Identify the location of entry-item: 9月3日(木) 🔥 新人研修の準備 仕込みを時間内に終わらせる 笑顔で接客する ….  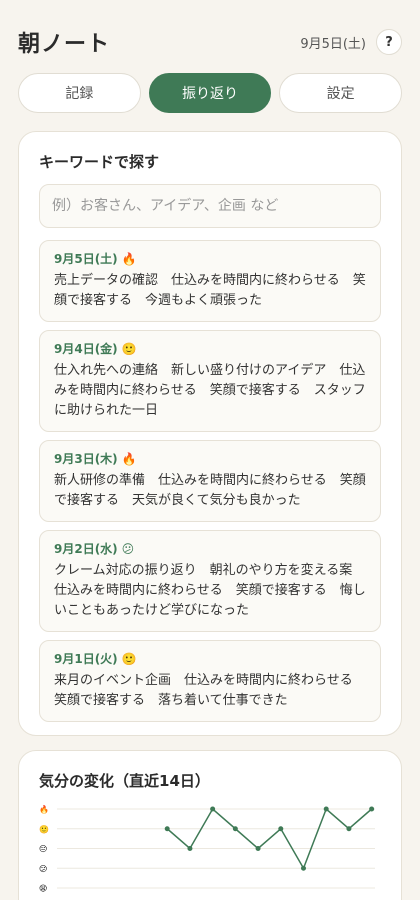
(210, 481).